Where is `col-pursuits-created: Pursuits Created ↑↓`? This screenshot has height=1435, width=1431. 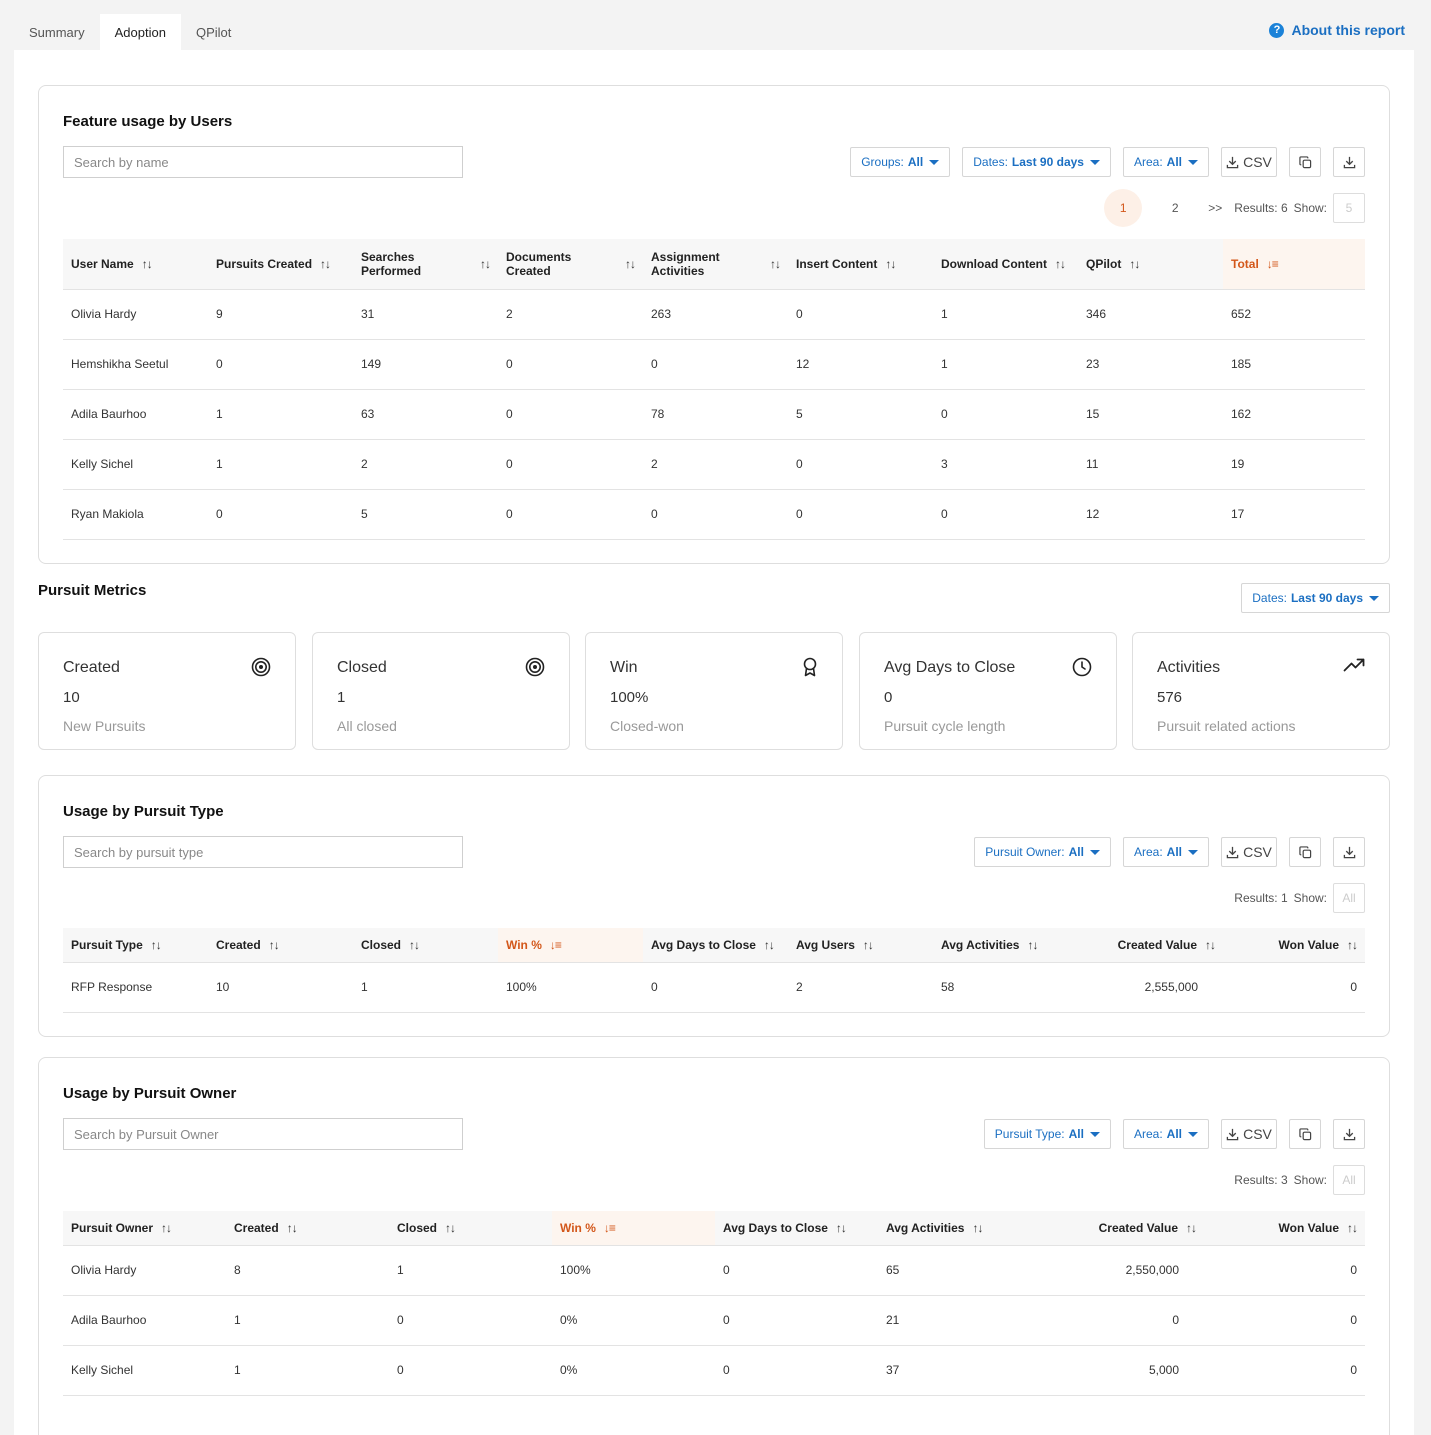
col-pursuits-created: Pursuits Created ↑↓ is located at coordinates (280, 264).